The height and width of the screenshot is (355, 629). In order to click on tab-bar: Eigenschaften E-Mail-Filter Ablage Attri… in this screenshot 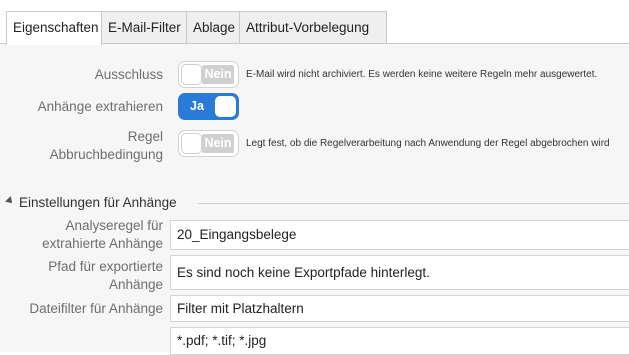, I will do `click(314, 22)`.